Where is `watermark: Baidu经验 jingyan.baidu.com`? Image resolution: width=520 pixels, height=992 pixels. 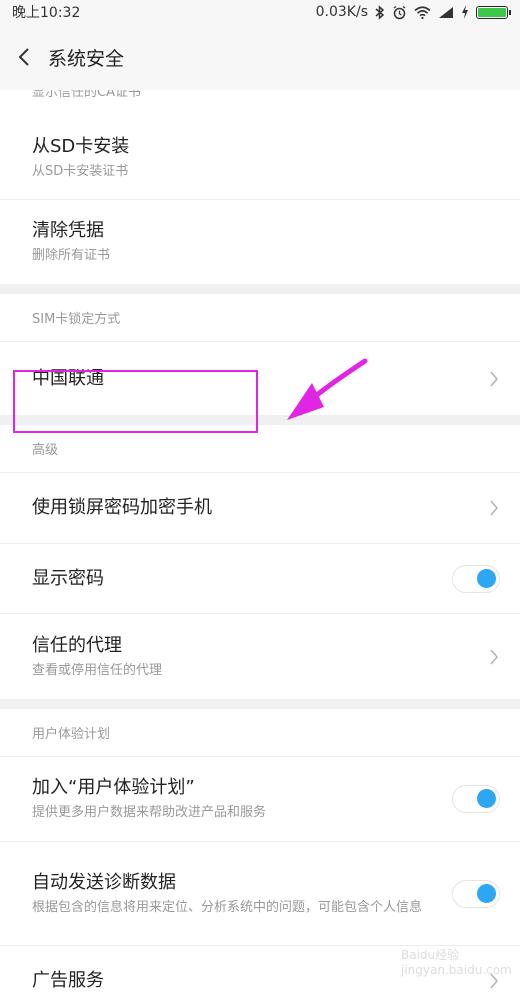
watermark: Baidu经验 jingyan.baidu.com is located at coordinates (456, 961).